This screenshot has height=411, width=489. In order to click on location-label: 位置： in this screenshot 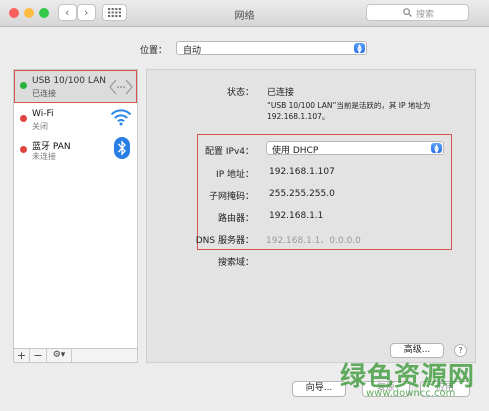, I will do `click(154, 51)`.